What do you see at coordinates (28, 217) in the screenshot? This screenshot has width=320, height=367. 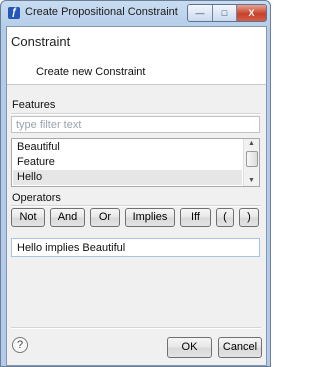 I see `not-button: Not` at bounding box center [28, 217].